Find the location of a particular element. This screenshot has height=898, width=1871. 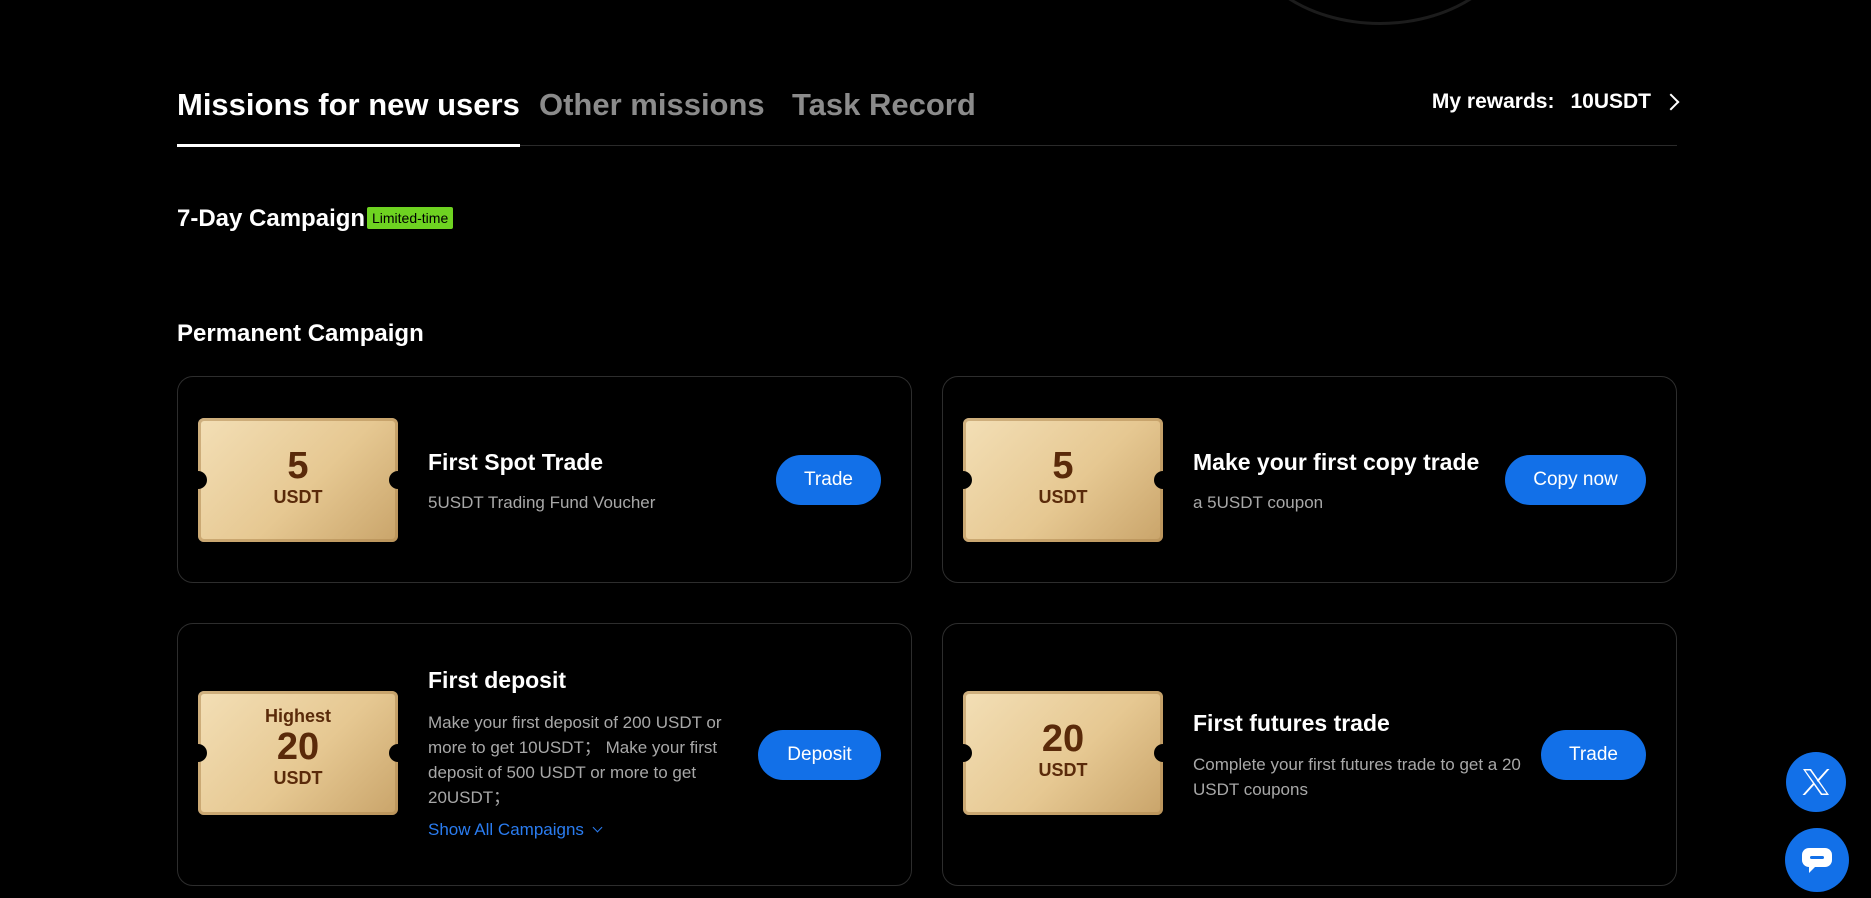

x-social-button is located at coordinates (1816, 782).